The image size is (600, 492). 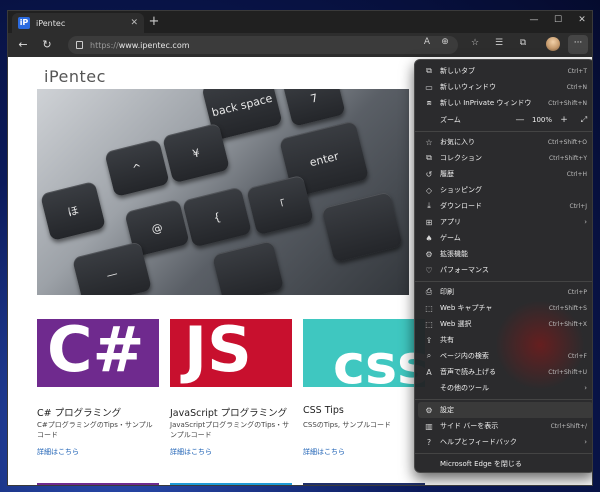 What do you see at coordinates (230, 430) in the screenshot?
I see `card-description: JavaScriptプログラミングのTips・サンプルコード` at bounding box center [230, 430].